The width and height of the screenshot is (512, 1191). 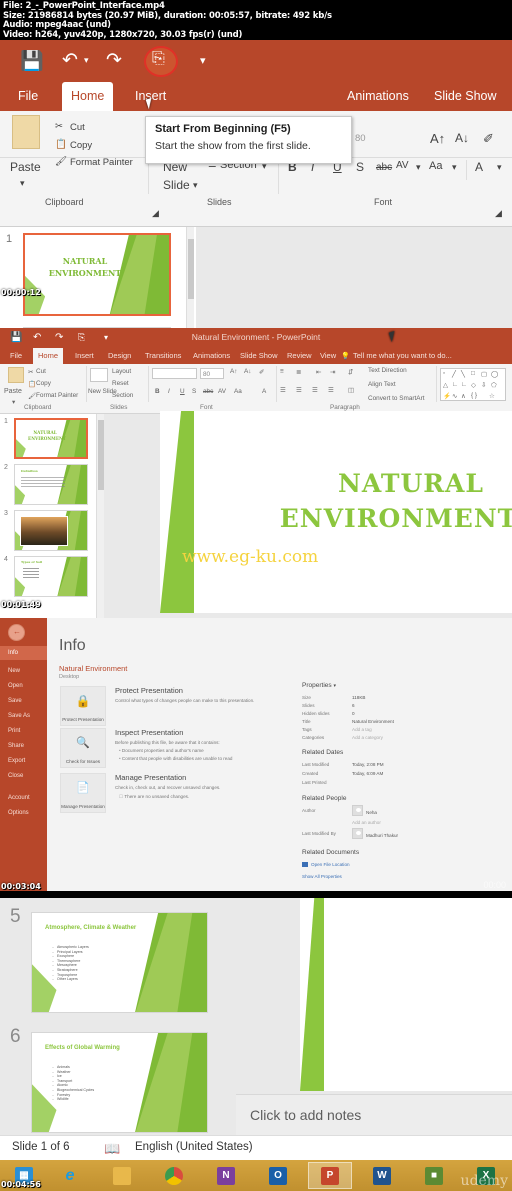 I want to click on slide-thumbnail-panel: 1 NATURAL ENVIRONMENT 2 Definition, so click(x=98, y=277).